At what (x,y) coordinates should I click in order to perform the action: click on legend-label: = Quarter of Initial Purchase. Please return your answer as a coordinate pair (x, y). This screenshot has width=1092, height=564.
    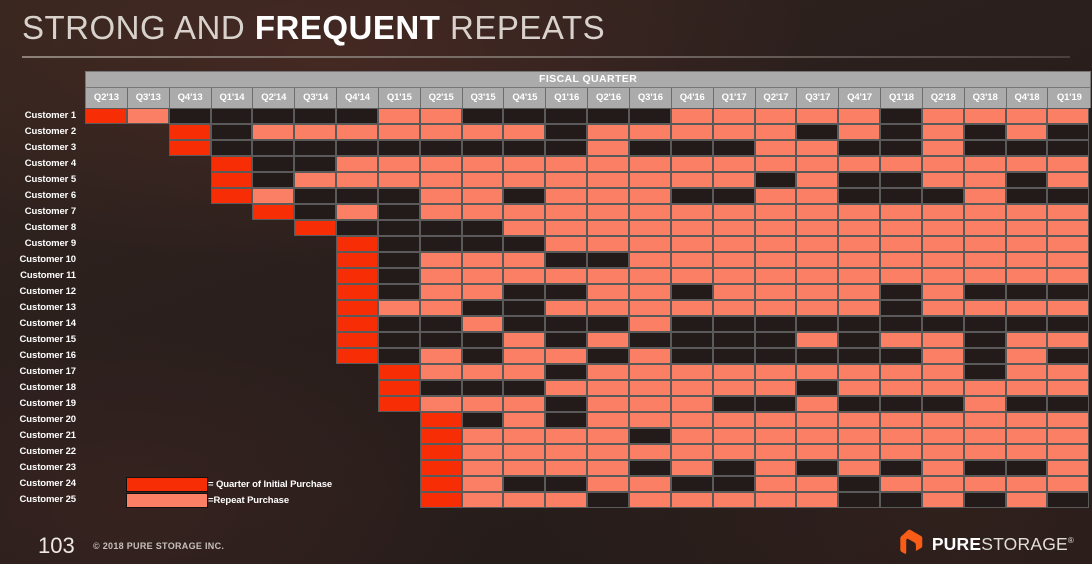
    Looking at the image, I should click on (270, 484).